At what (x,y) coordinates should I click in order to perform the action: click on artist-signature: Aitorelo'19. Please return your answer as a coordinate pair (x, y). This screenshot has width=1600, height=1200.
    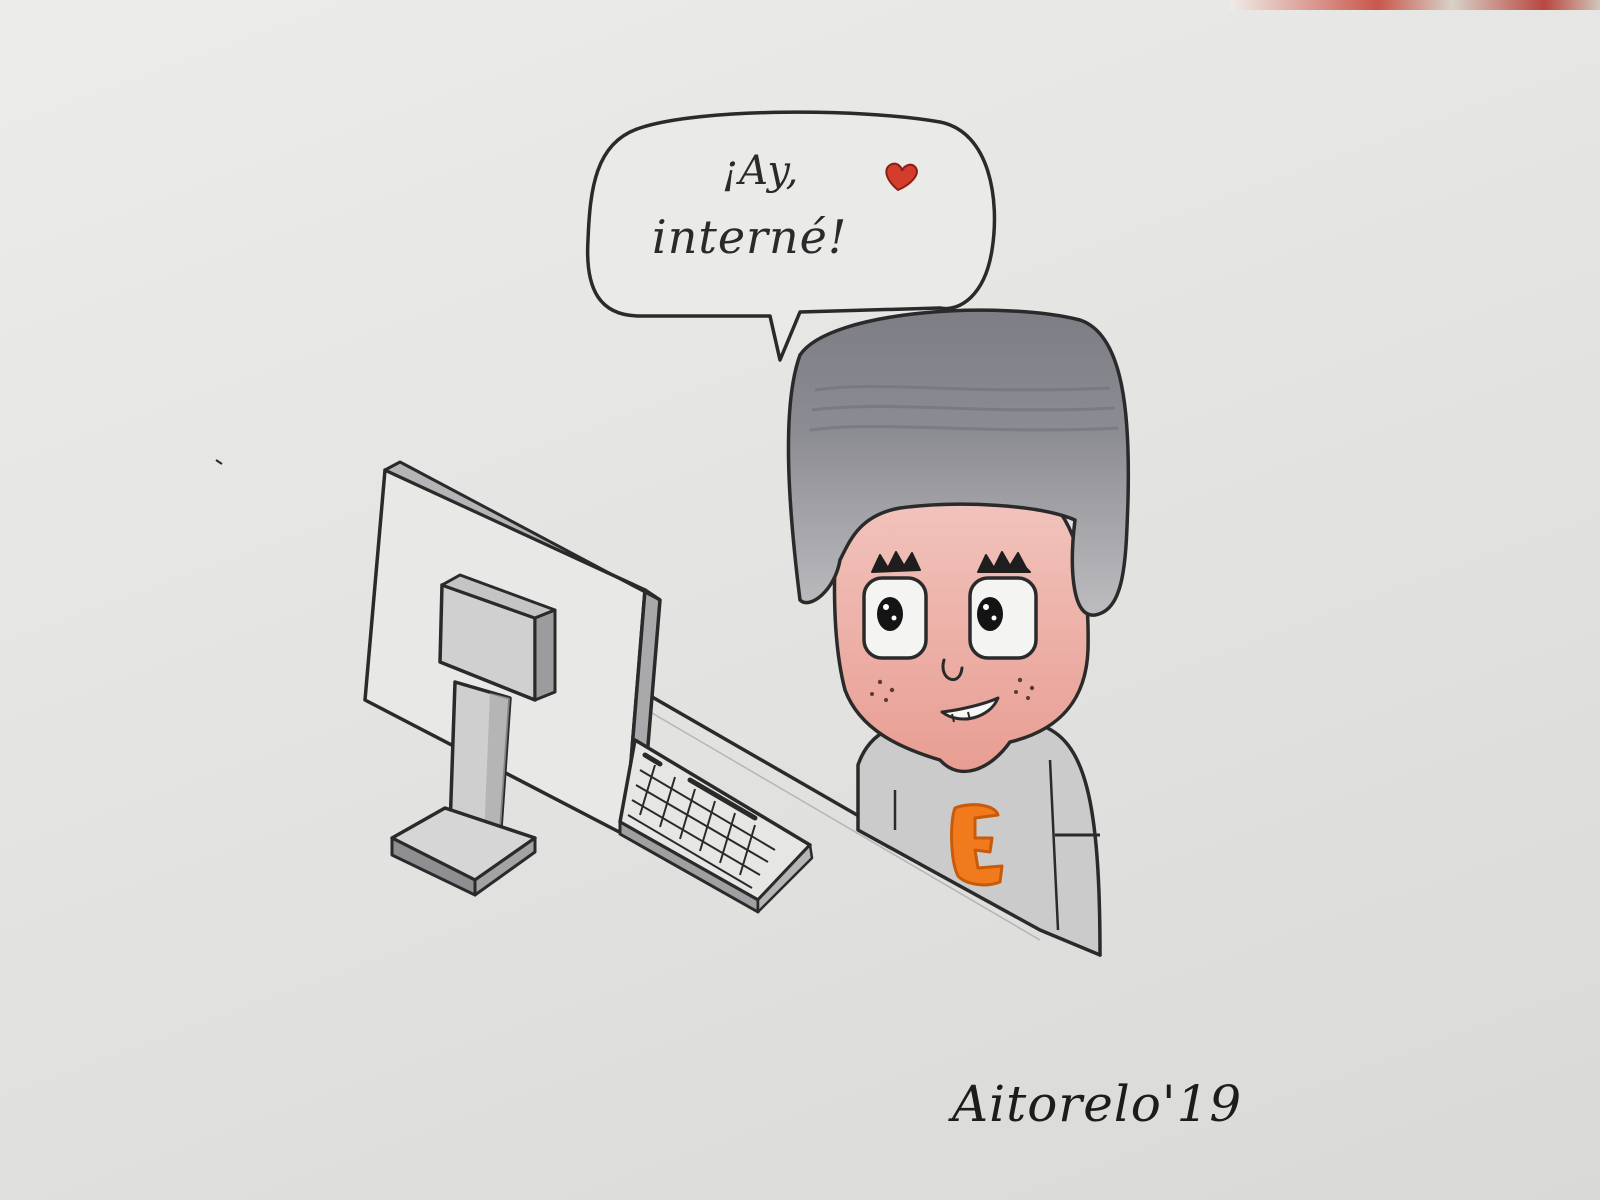
    Looking at the image, I should click on (1097, 1104).